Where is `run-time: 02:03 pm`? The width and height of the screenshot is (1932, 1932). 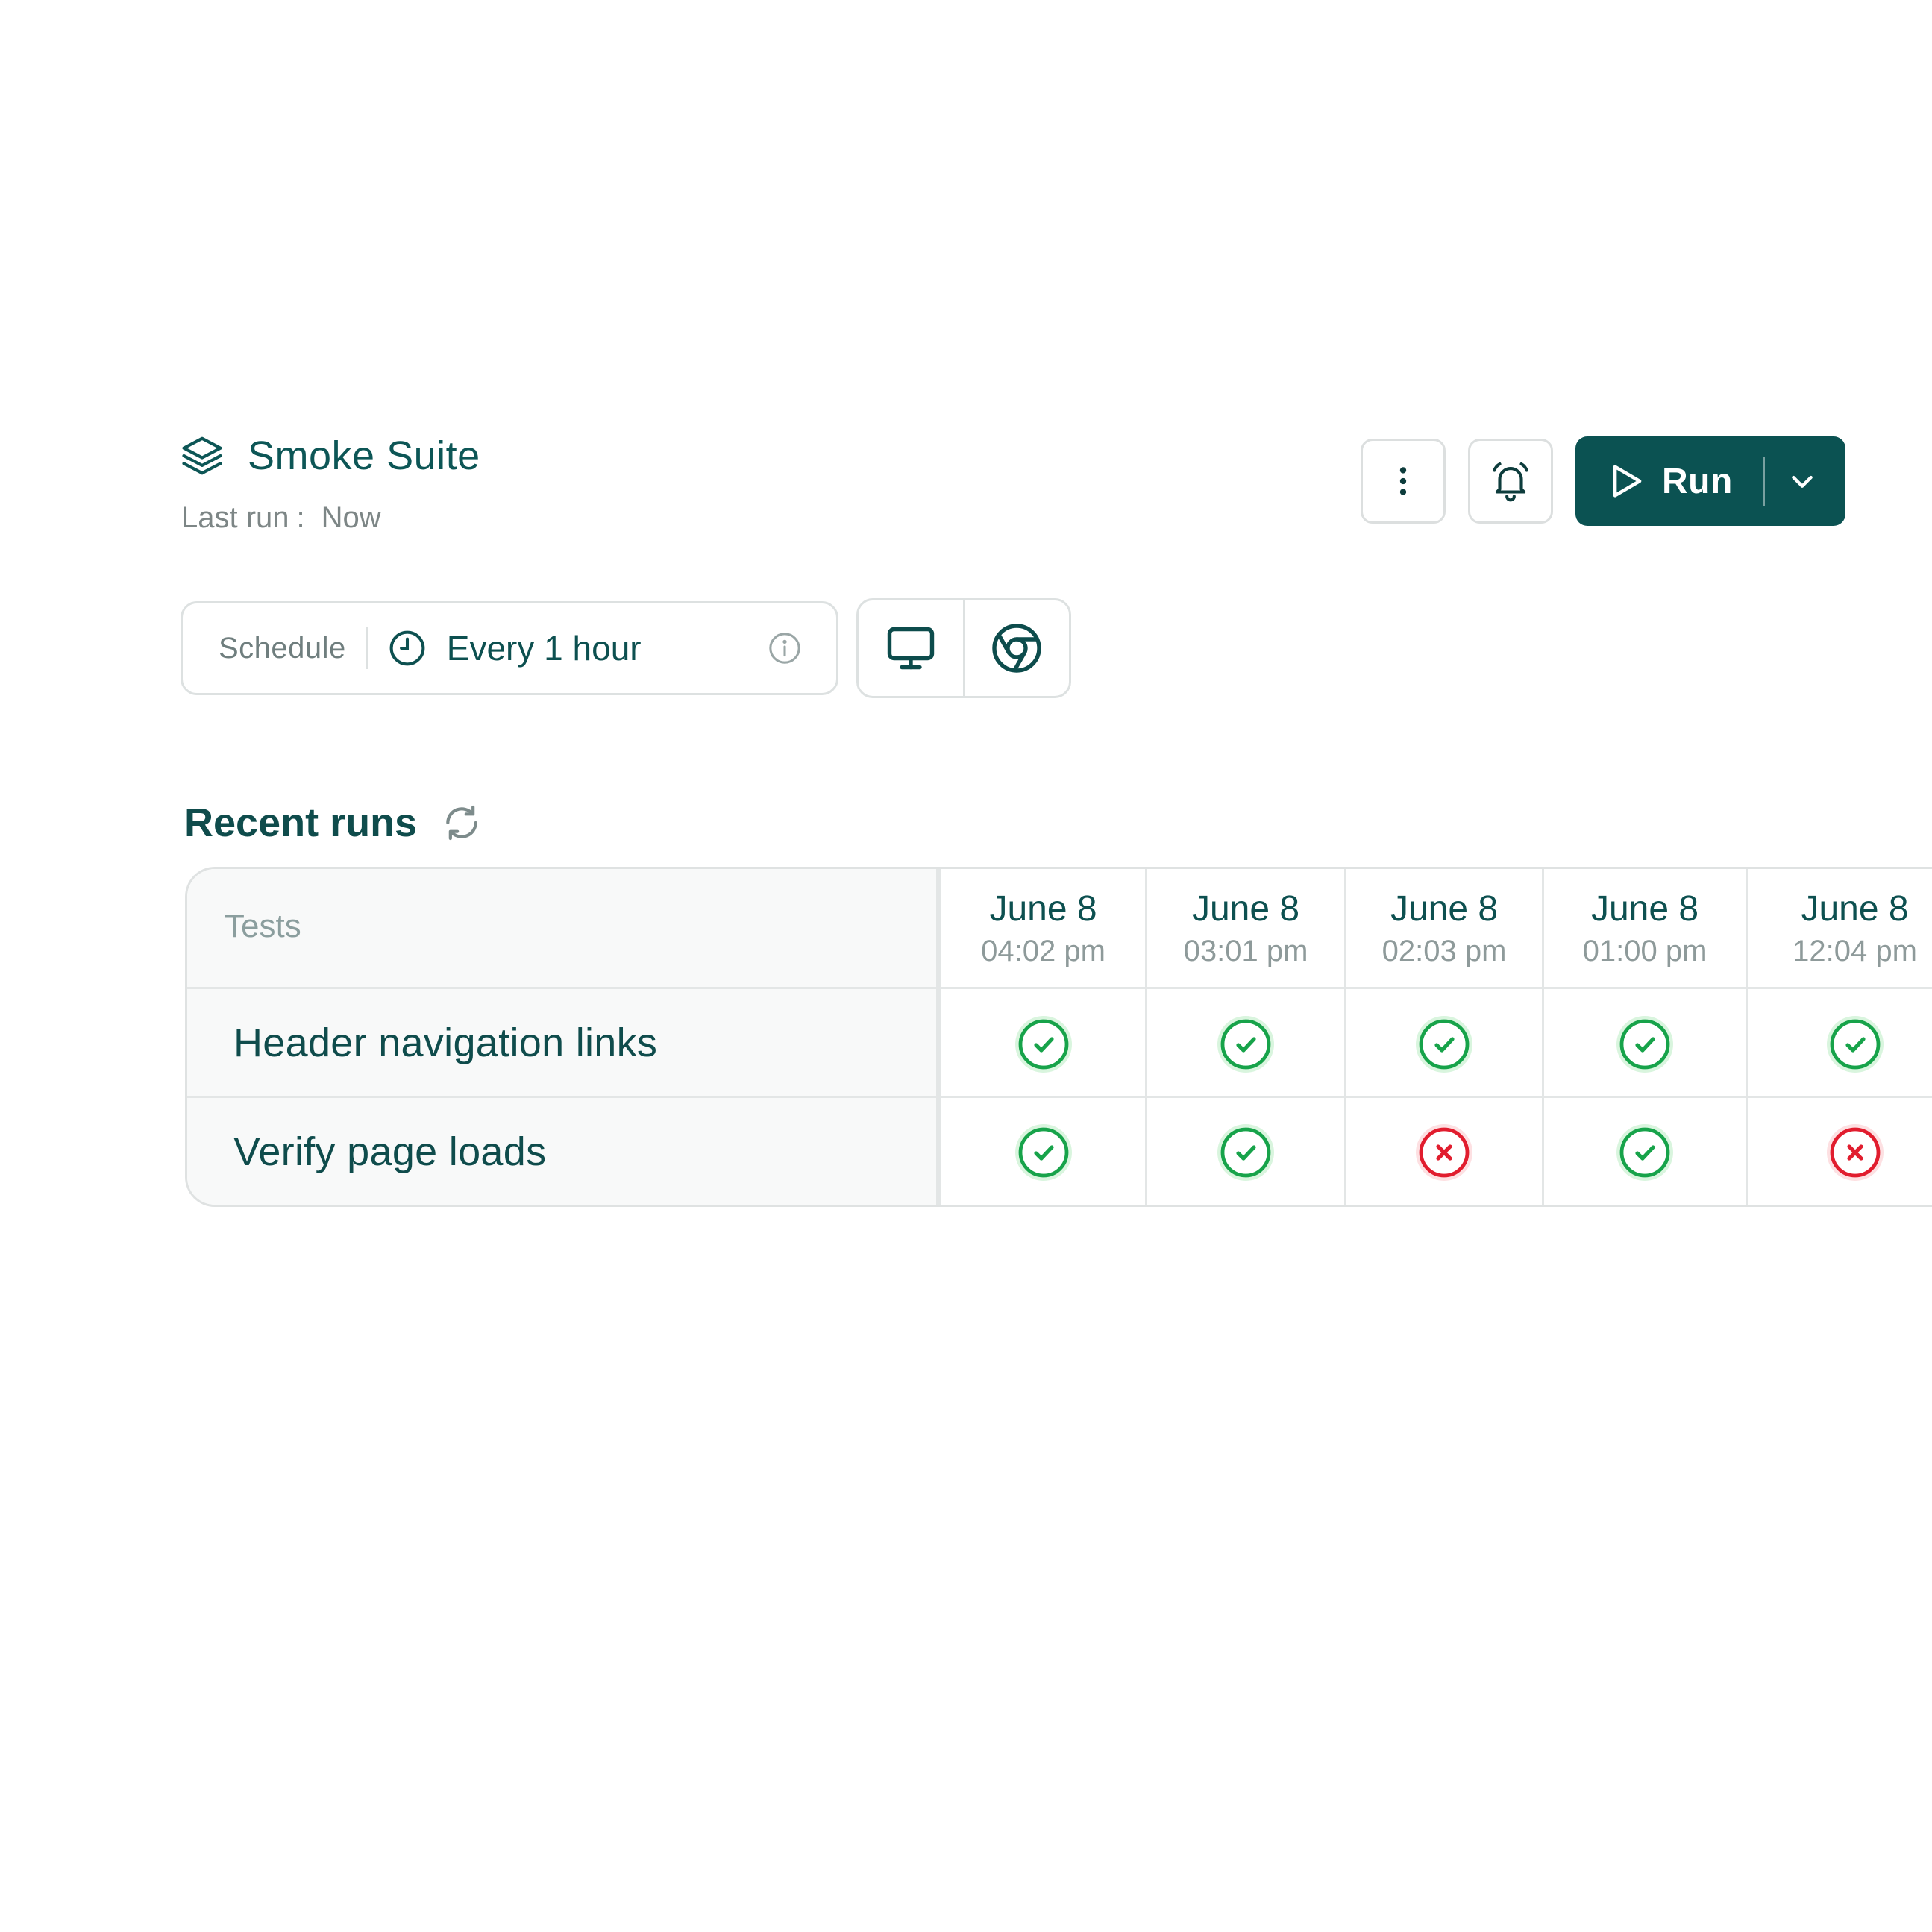
run-time: 02:03 pm is located at coordinates (1444, 951).